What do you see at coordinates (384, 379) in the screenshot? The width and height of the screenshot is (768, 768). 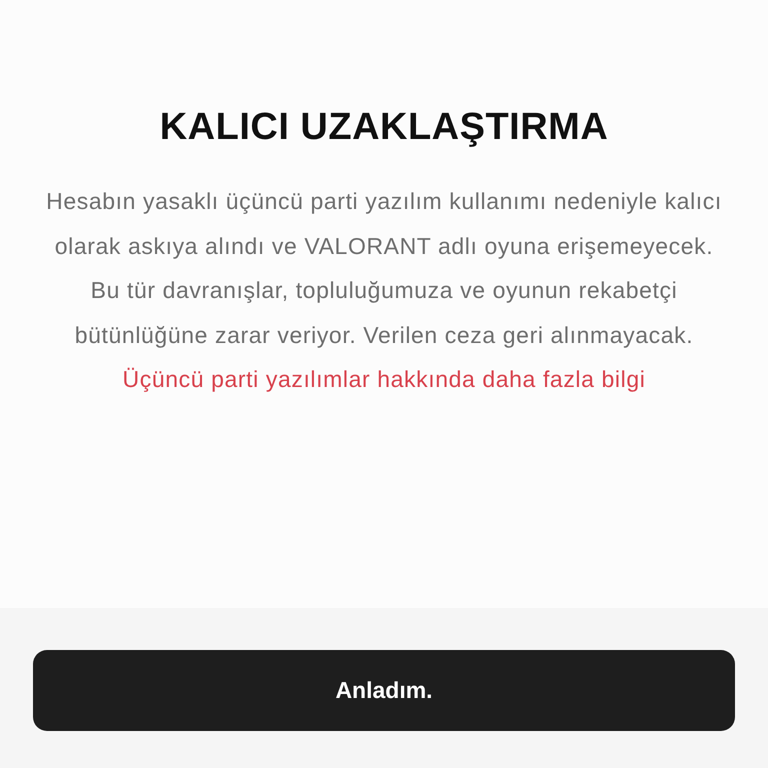 I see `info-link: Üçüncü parti yazılımlar hakkında daha fazla bilgi` at bounding box center [384, 379].